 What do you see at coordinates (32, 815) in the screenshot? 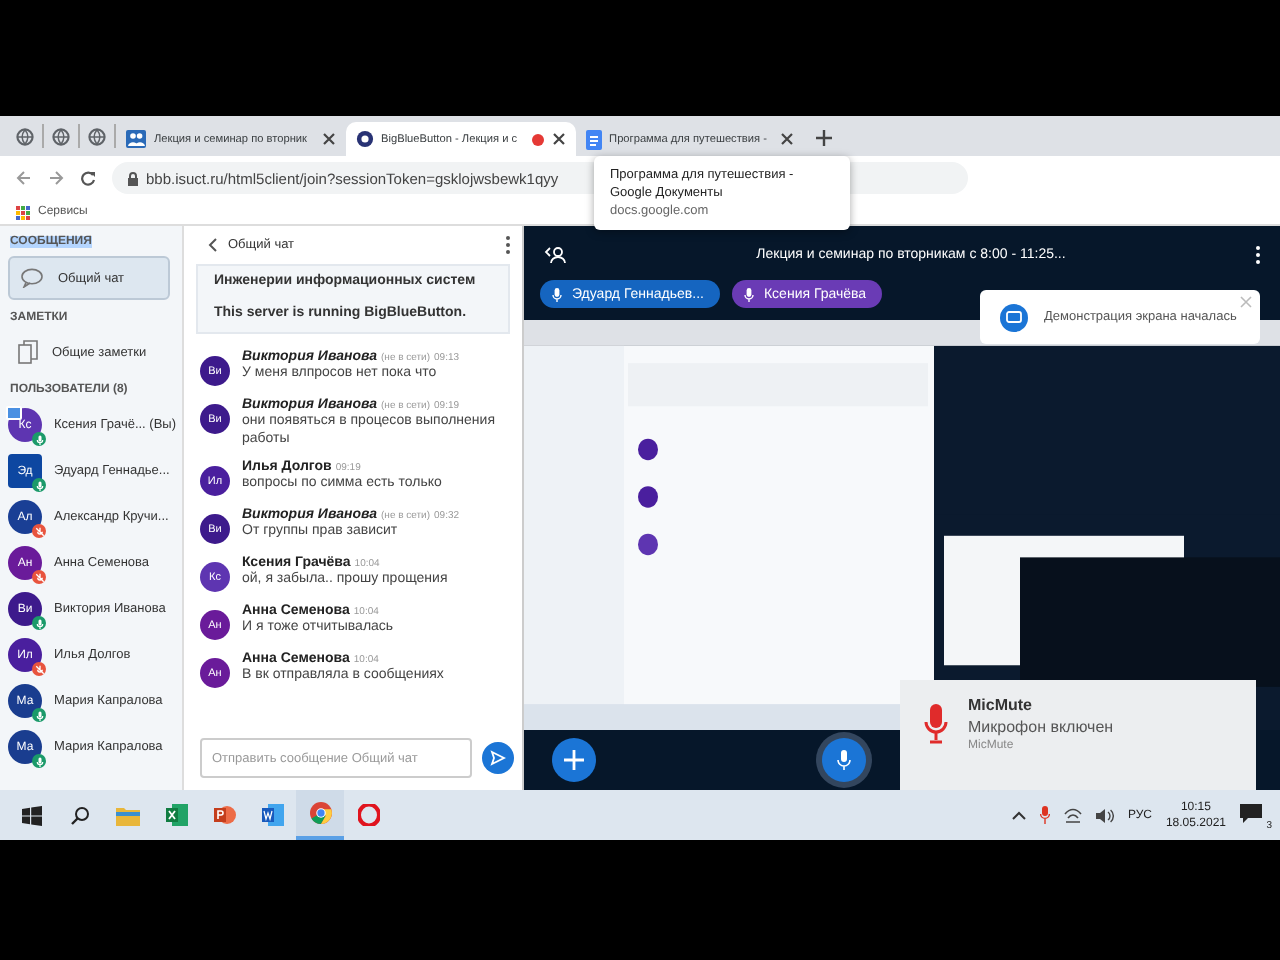
I see `windows-logo-icon` at bounding box center [32, 815].